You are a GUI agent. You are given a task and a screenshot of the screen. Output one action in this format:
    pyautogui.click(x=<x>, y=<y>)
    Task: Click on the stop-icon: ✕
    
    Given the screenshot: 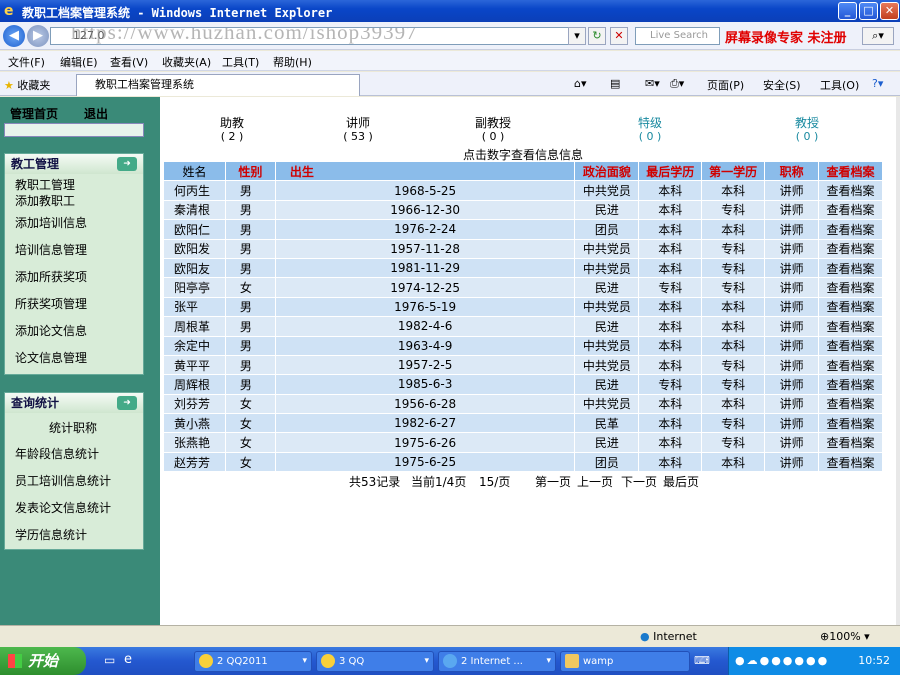 What is the action you would take?
    pyautogui.click(x=619, y=36)
    